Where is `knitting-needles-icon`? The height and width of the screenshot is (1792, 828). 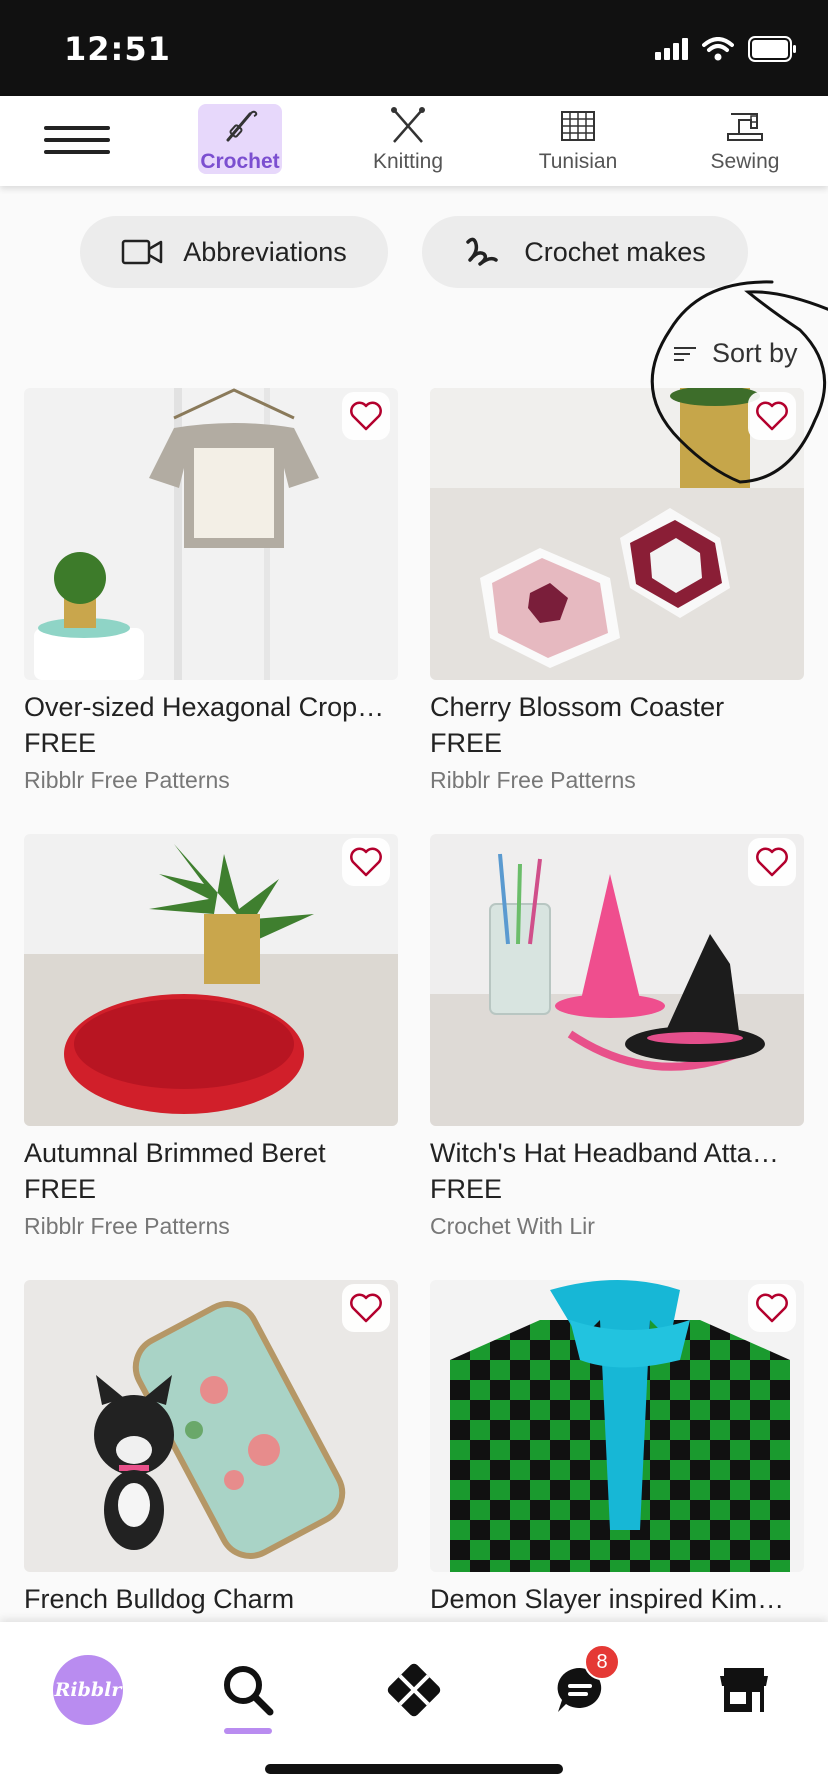 knitting-needles-icon is located at coordinates (408, 125).